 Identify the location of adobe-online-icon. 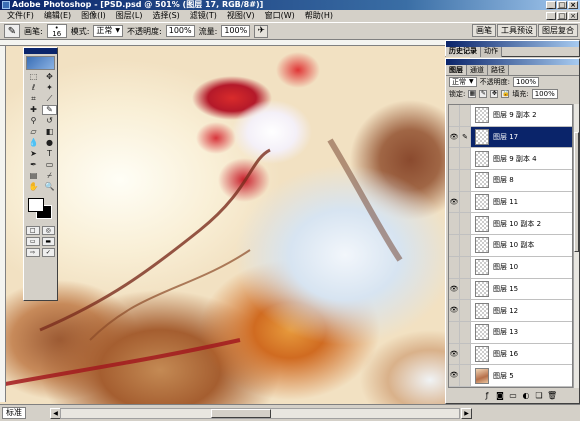
(40, 63).